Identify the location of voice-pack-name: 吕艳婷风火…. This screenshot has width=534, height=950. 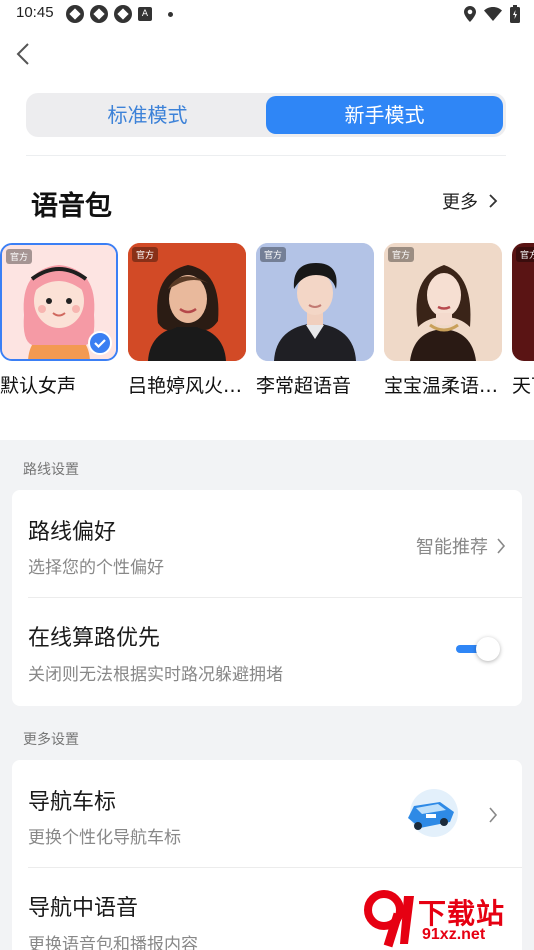
(185, 386).